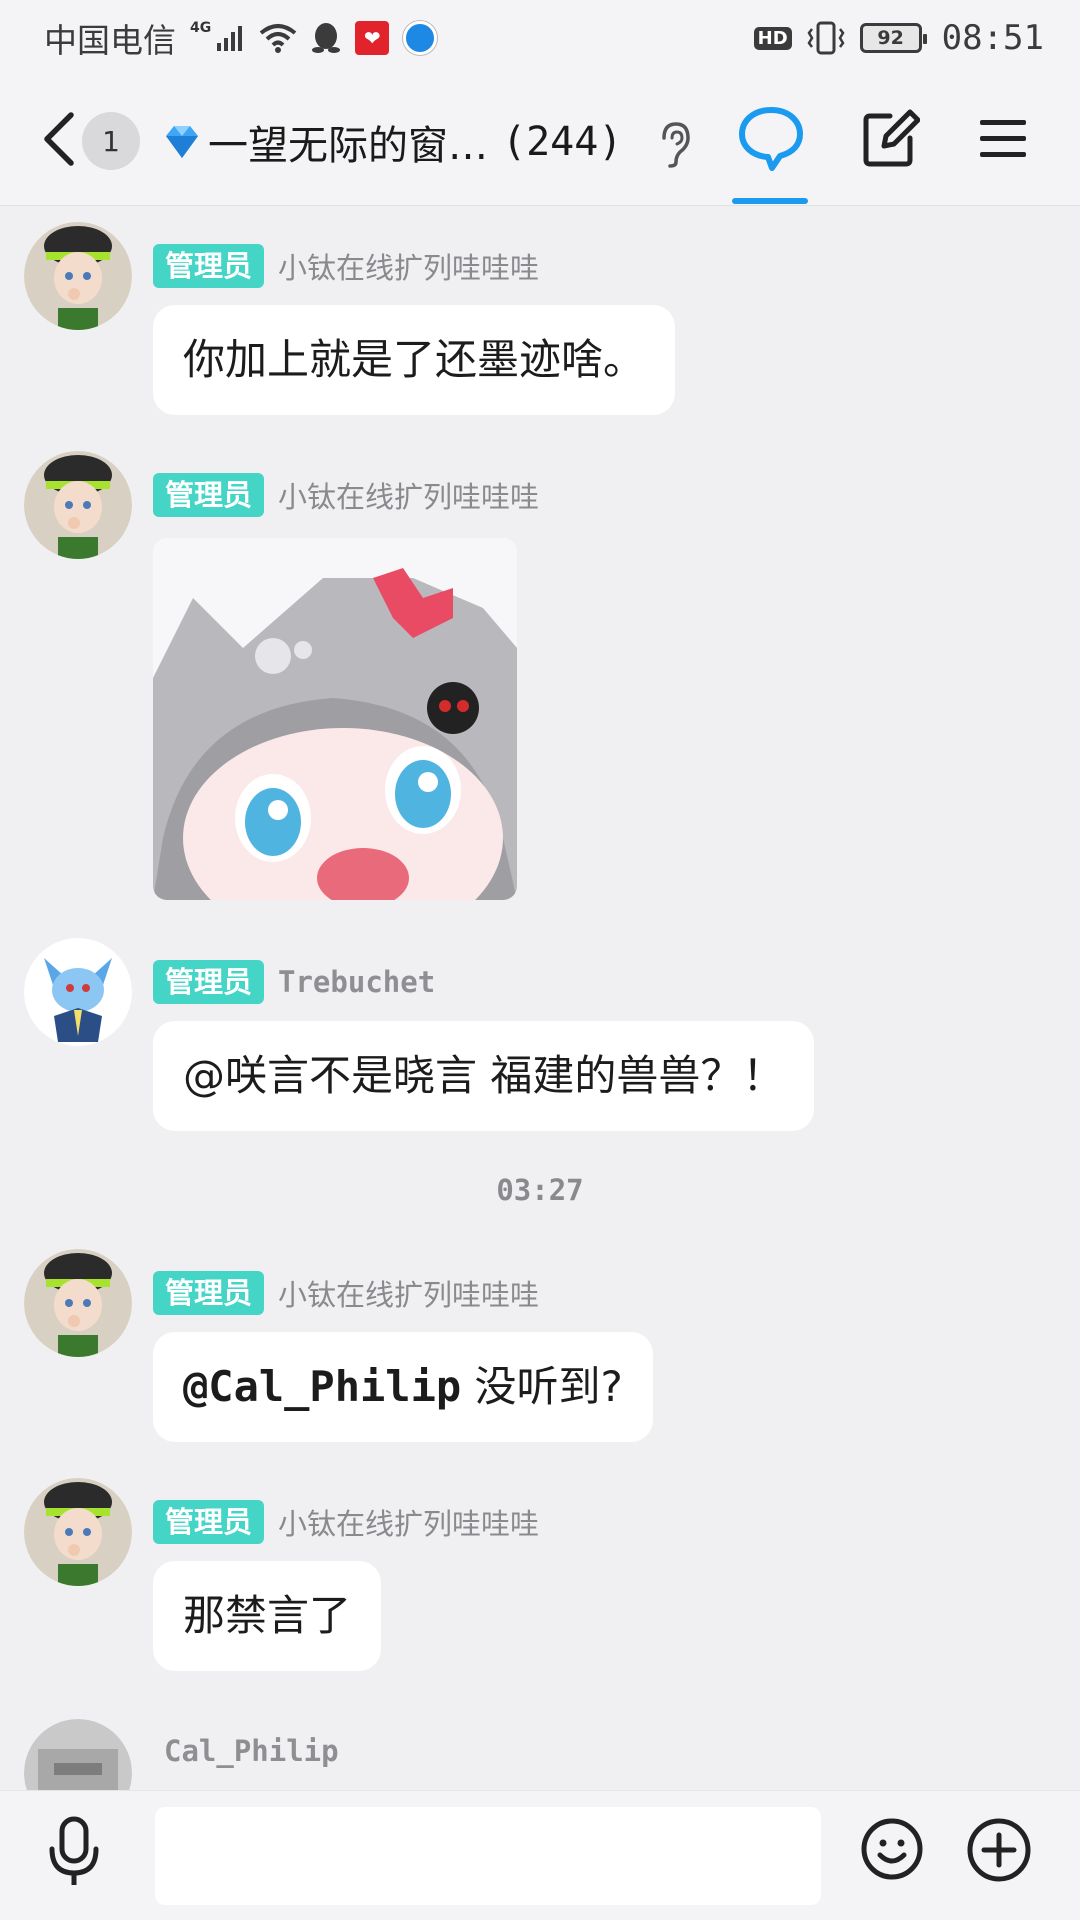  Describe the element at coordinates (322, 1386) in the screenshot. I see `mention-text: @Cal_Philip` at that location.